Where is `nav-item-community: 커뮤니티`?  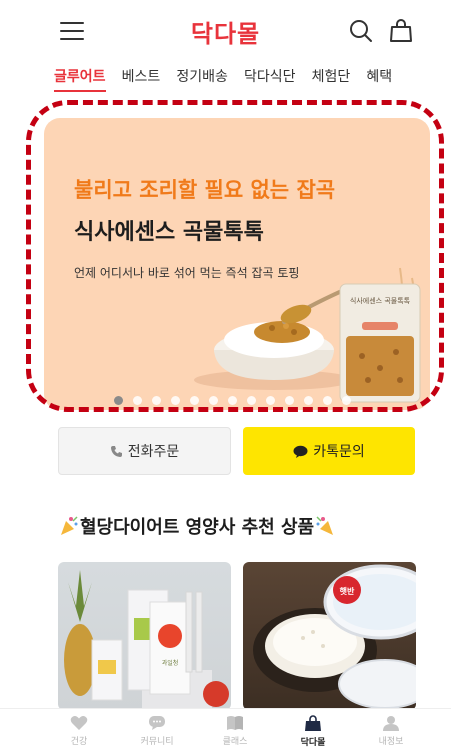
nav-item-community: 커뮤니티 is located at coordinates (157, 732).